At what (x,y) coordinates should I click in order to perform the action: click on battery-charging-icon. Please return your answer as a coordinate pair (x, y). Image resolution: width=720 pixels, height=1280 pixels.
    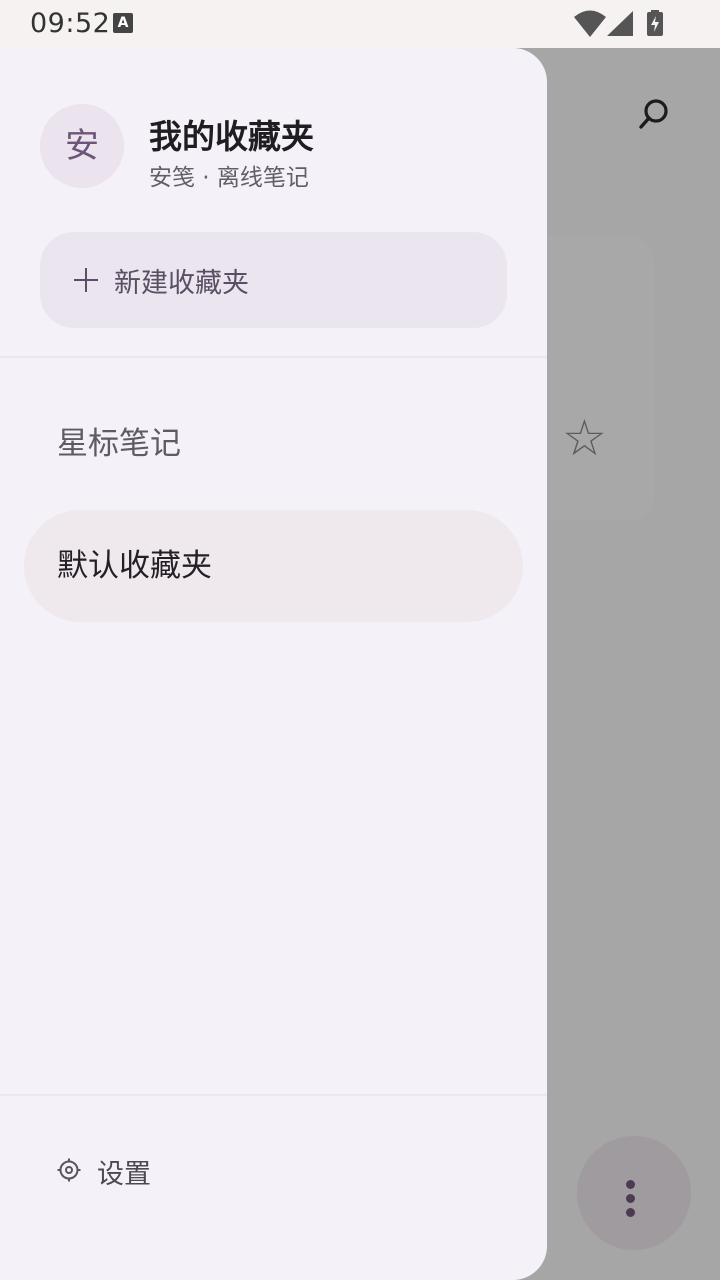
    Looking at the image, I should click on (655, 23).